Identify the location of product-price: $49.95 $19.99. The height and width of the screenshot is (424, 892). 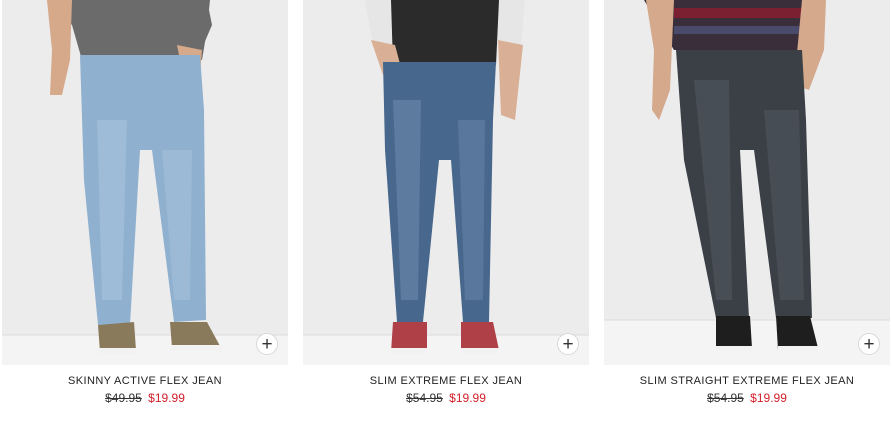
(145, 398).